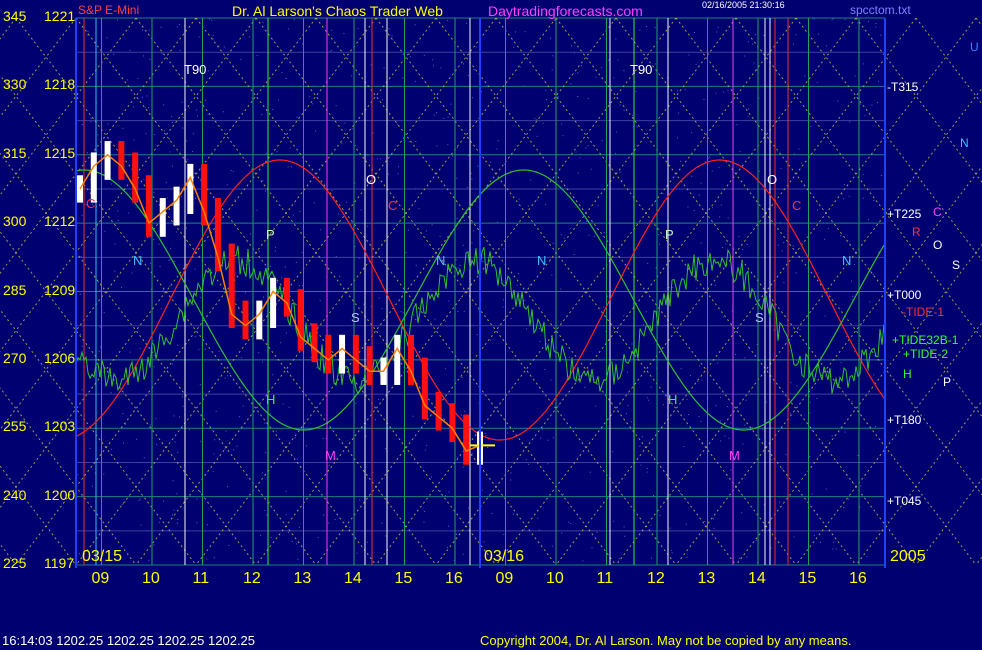  I want to click on x-hour-label: 13, so click(706, 578).